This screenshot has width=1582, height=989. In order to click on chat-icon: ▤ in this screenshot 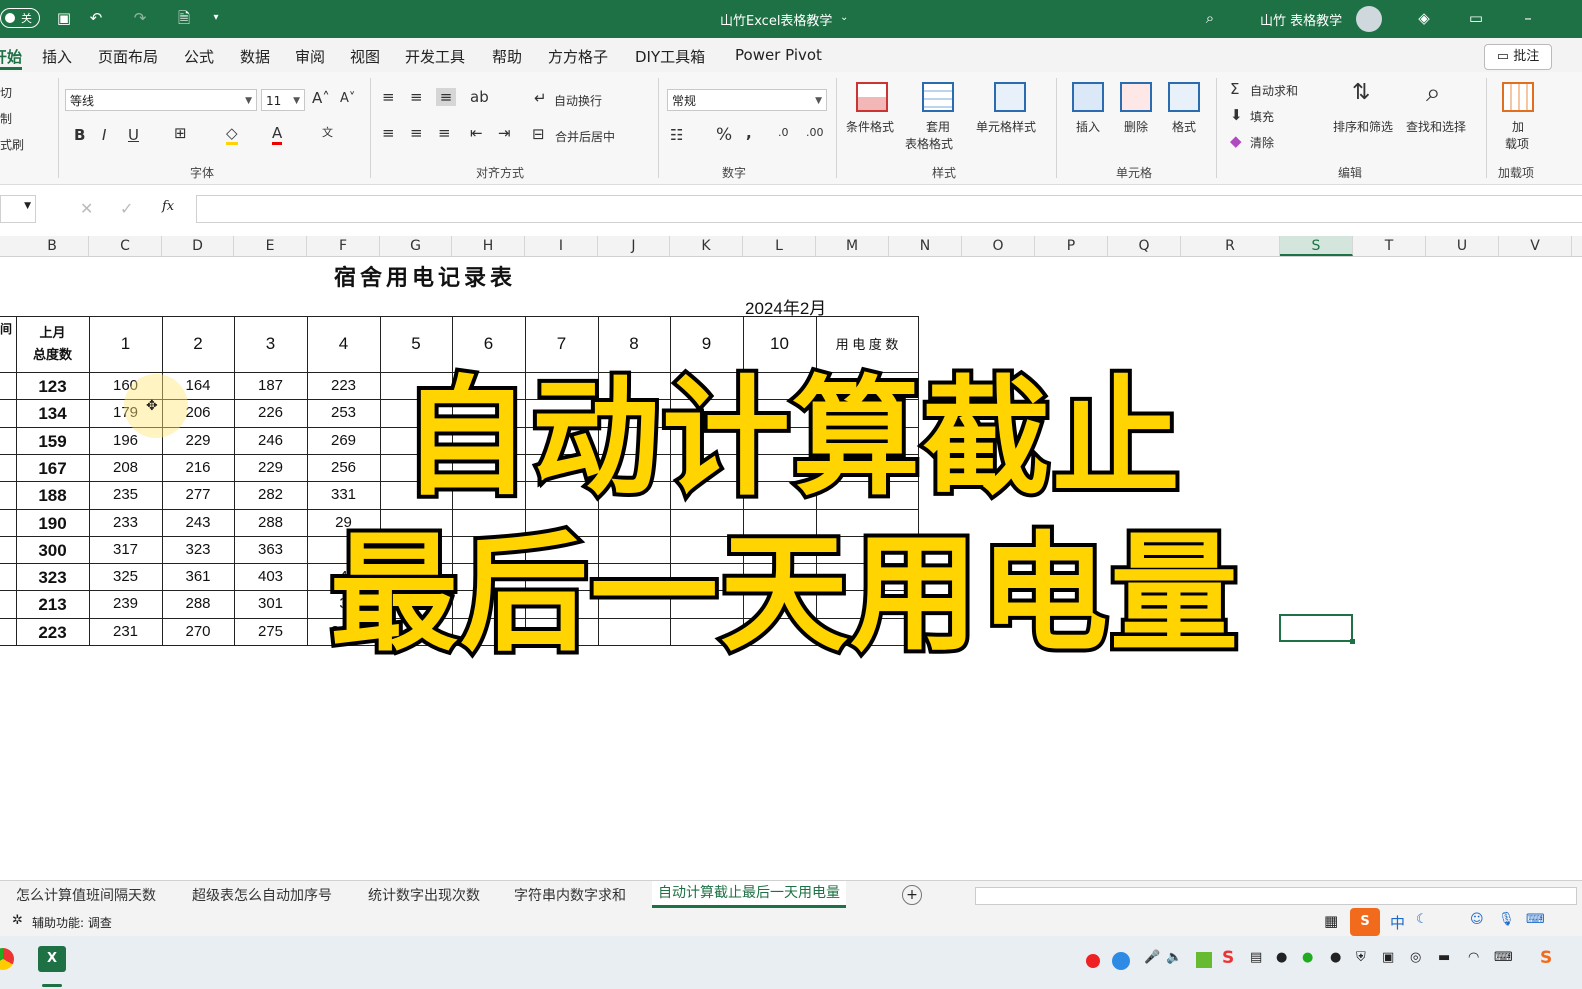, I will do `click(1256, 957)`.